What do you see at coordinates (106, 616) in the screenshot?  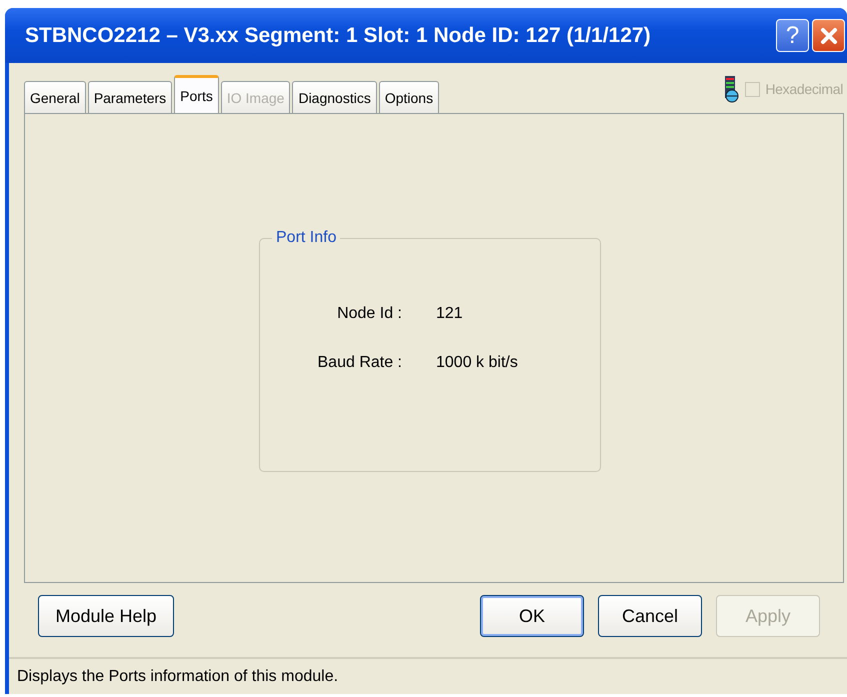 I see `module-help-button: Module Help` at bounding box center [106, 616].